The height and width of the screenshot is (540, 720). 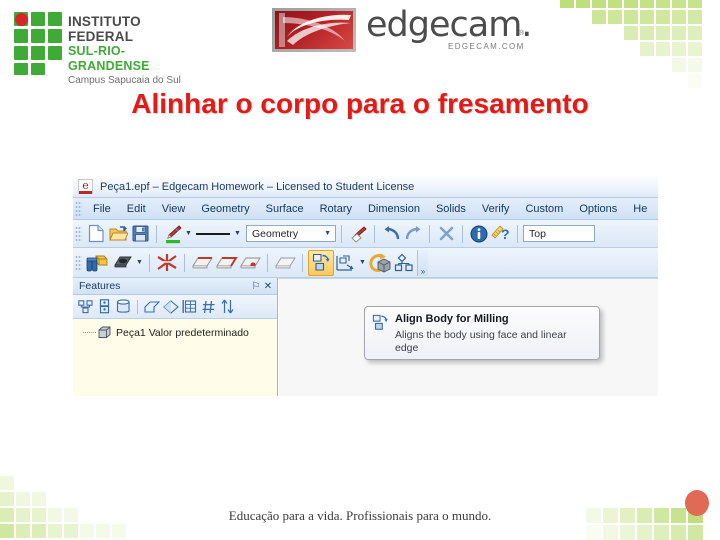 I want to click on features-toolbar, so click(x=175, y=307).